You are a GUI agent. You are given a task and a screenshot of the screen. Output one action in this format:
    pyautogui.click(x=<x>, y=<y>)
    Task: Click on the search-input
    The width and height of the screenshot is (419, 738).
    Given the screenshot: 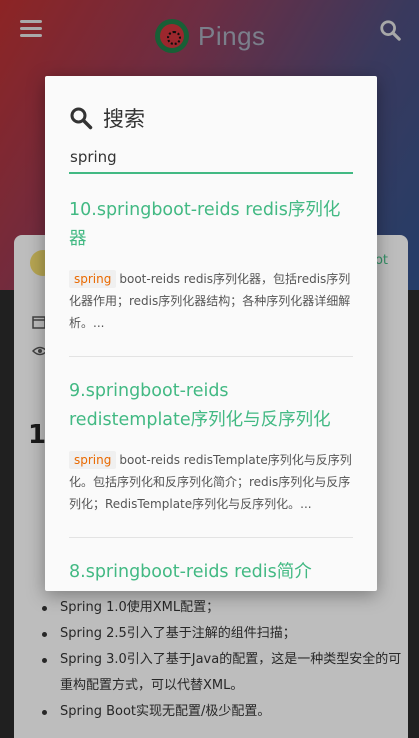 What is the action you would take?
    pyautogui.click(x=211, y=158)
    